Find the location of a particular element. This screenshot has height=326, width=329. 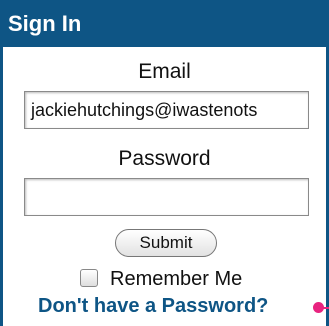

email-field: jackiehutchings@iwastenots is located at coordinates (166, 110).